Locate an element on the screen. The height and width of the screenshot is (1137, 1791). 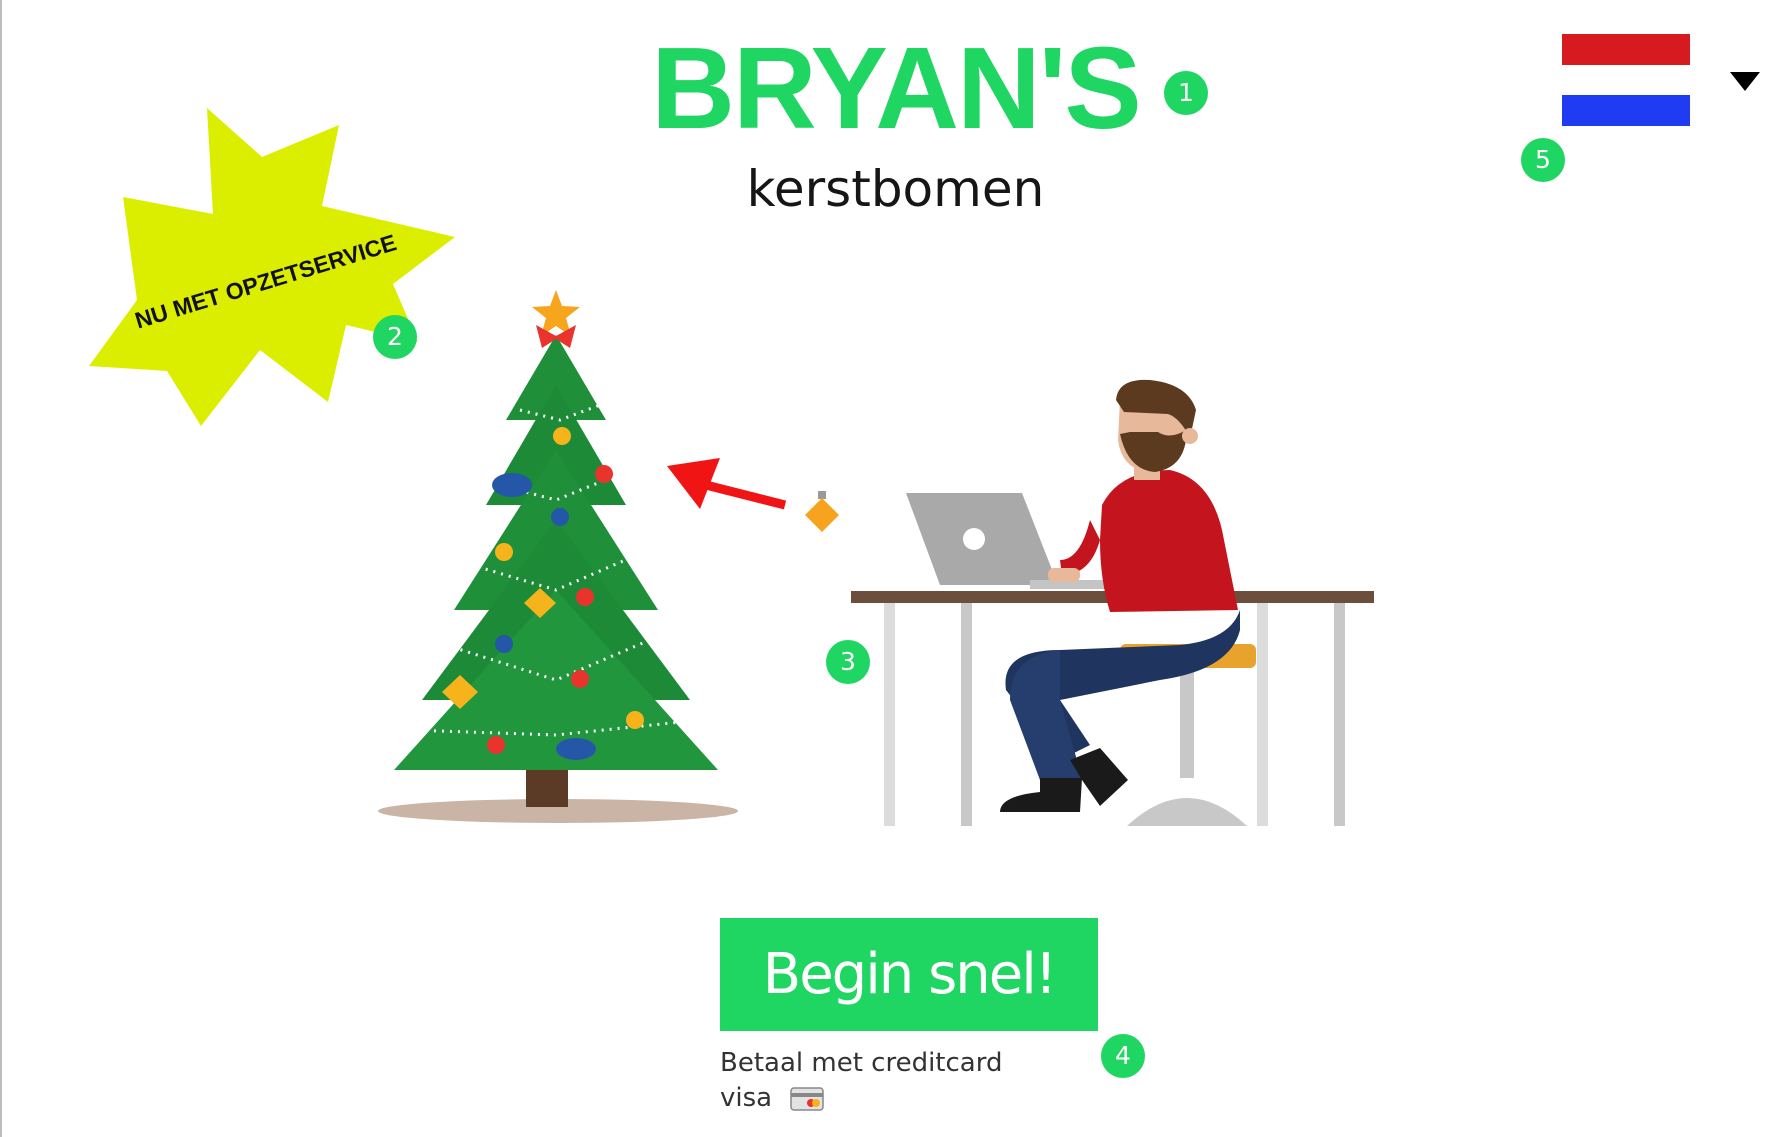
promo-badge-text: NU MET OPZETSERVICE is located at coordinates (266, 281).